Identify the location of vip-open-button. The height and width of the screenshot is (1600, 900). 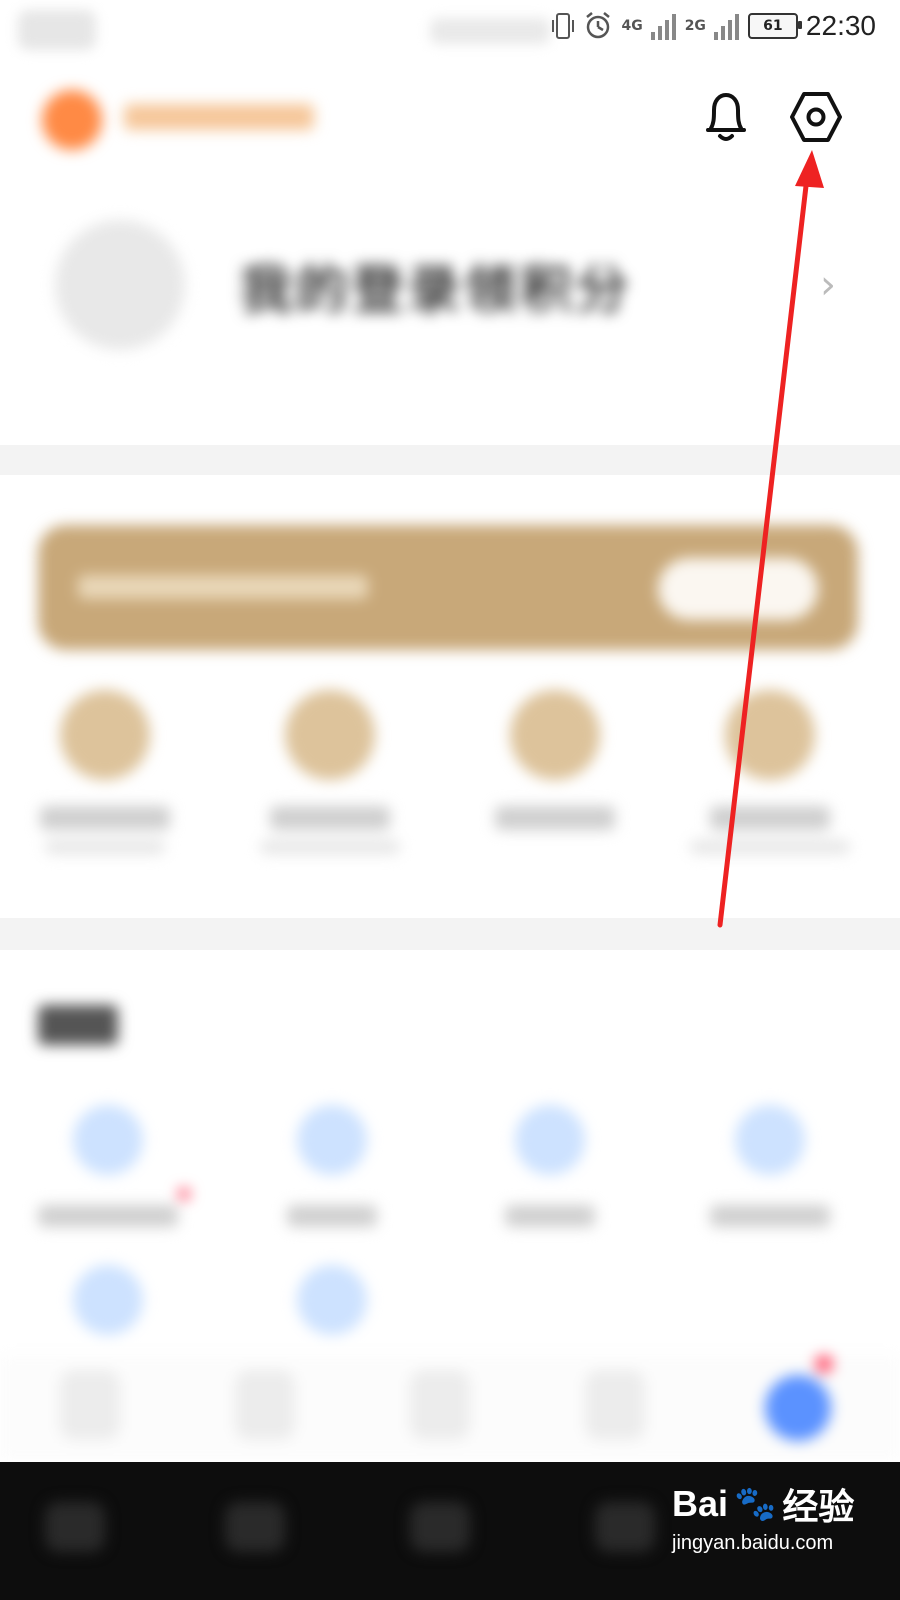
(738, 589).